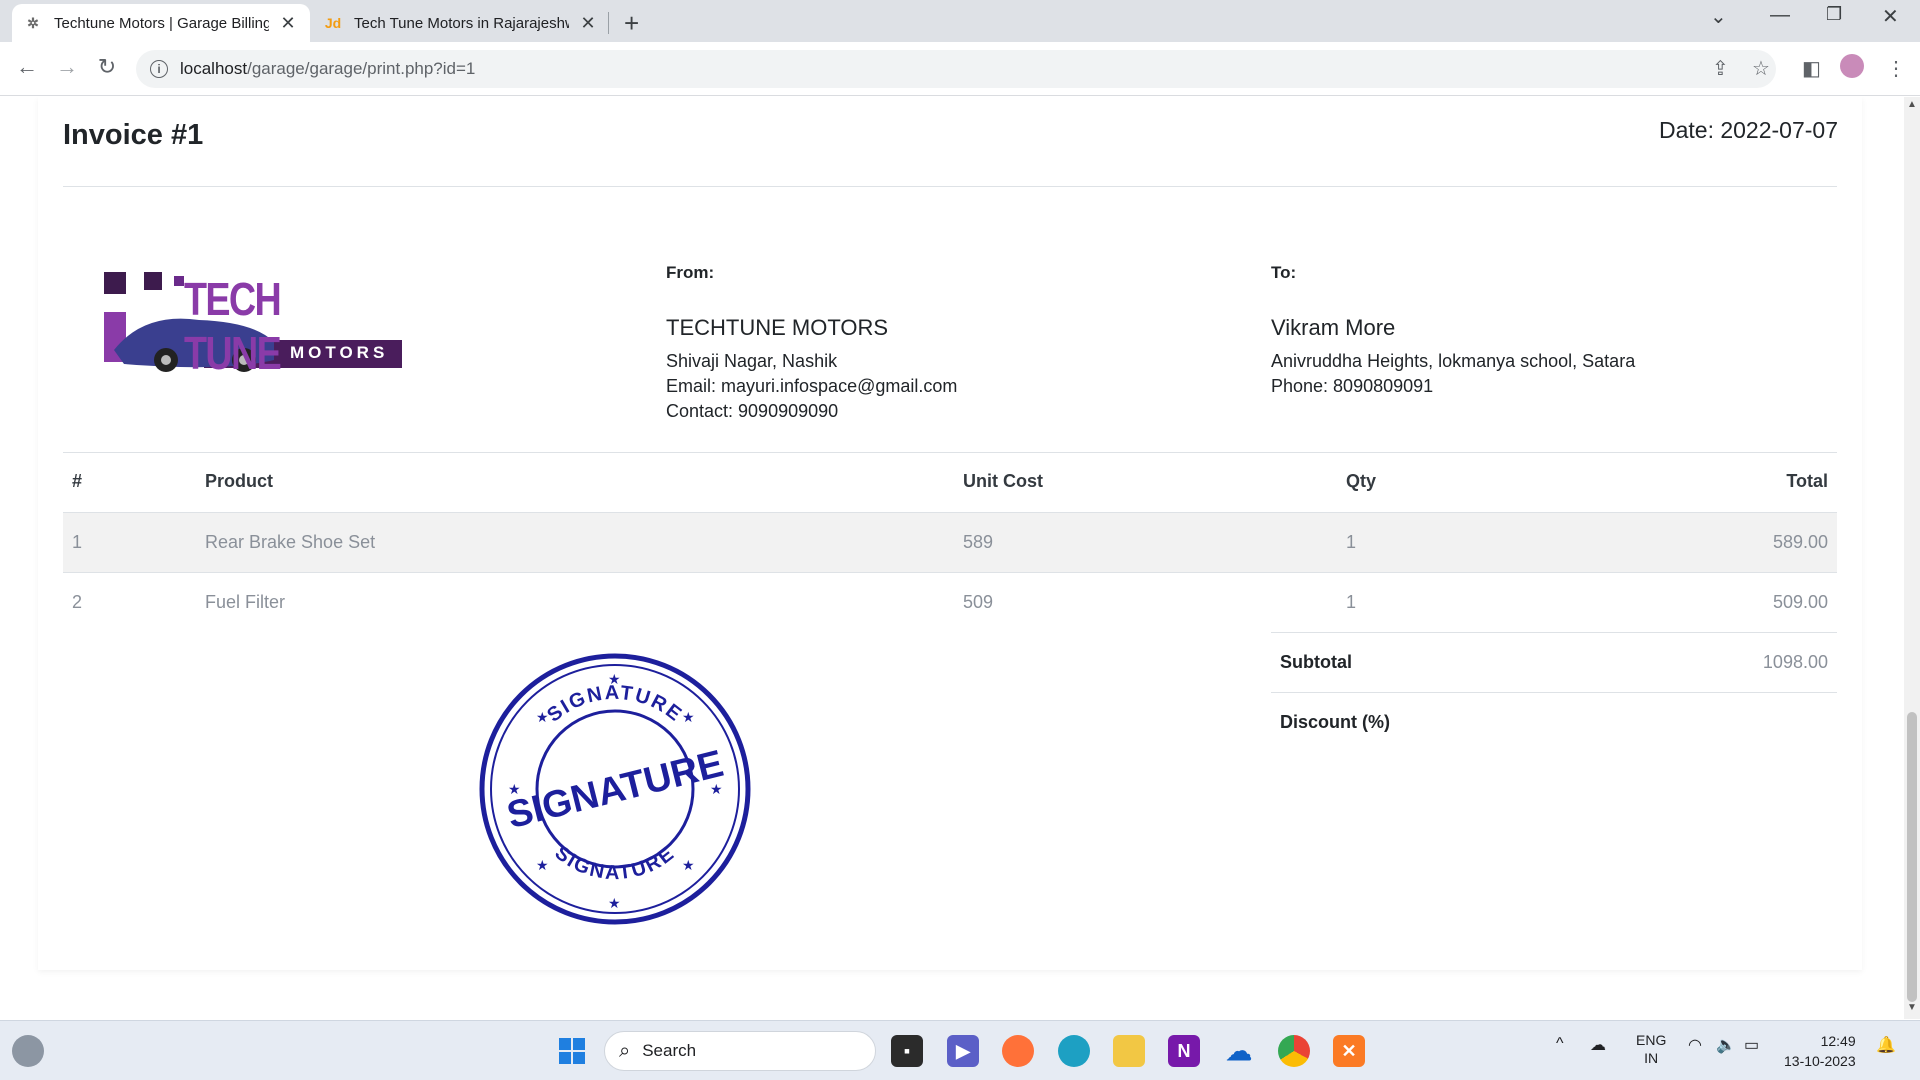  What do you see at coordinates (1335, 722) in the screenshot?
I see `discount-label: Discount (%)` at bounding box center [1335, 722].